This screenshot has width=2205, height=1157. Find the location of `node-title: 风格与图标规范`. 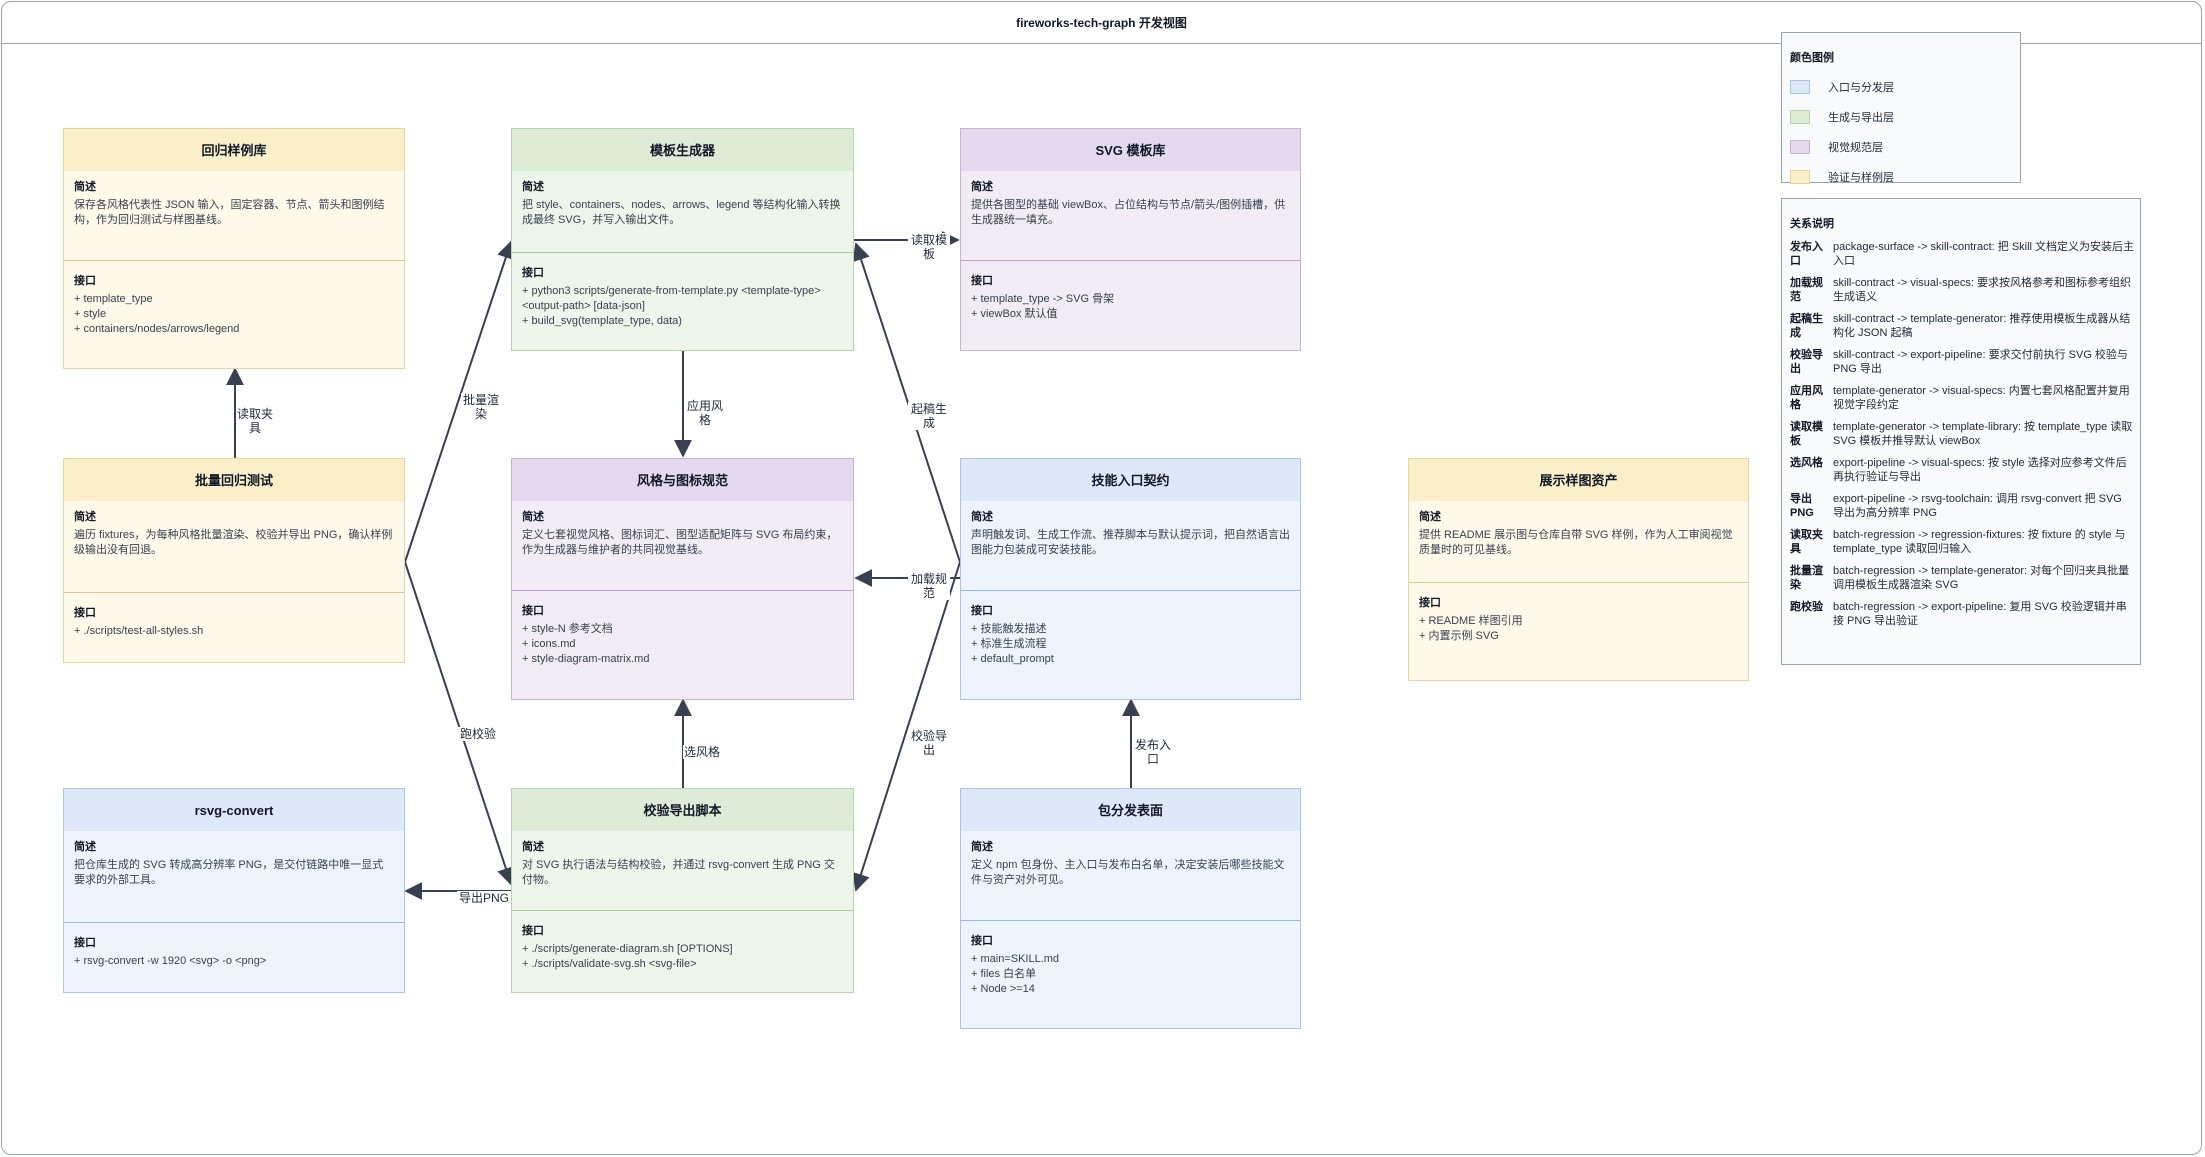

node-title: 风格与图标规范 is located at coordinates (682, 480).